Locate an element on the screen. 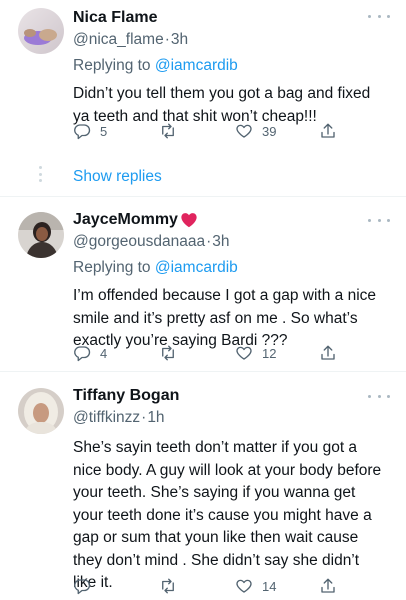  red-heart-icon is located at coordinates (189, 220).